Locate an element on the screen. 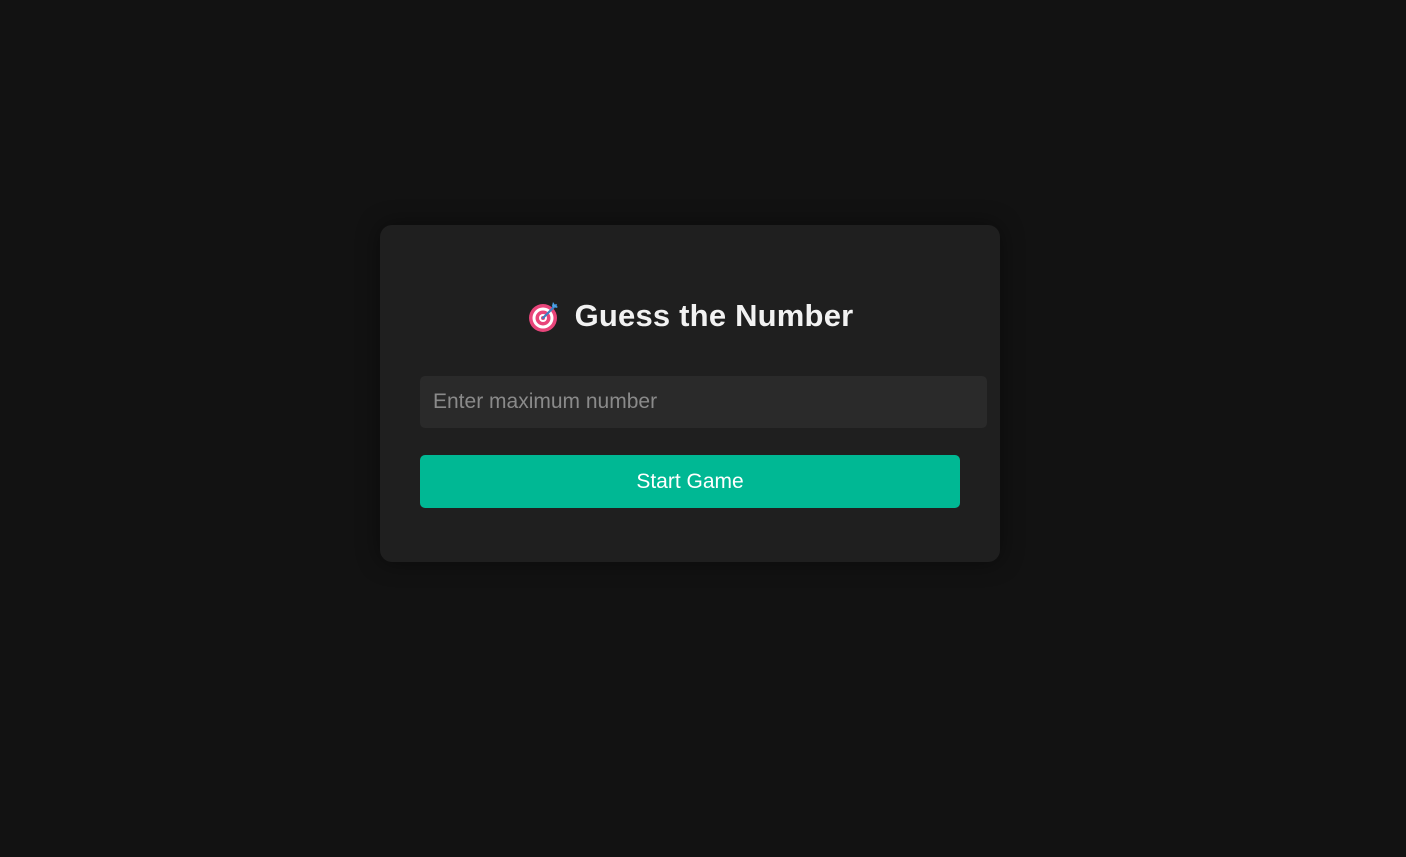  start-game-button: Start Game is located at coordinates (690, 481).